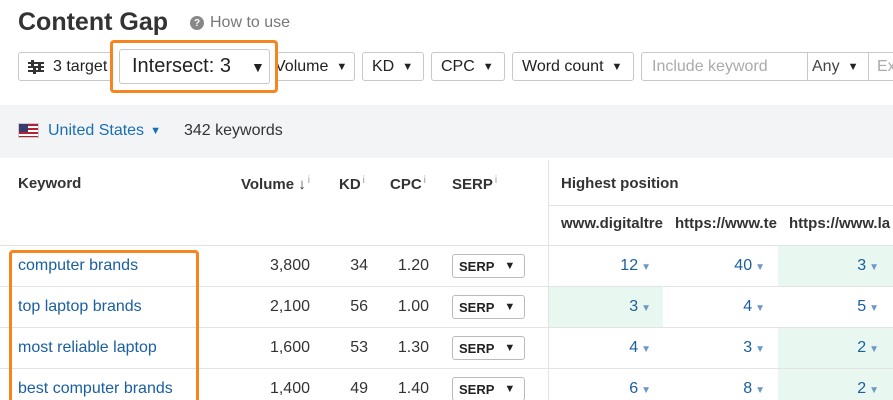 This screenshot has height=400, width=893. What do you see at coordinates (233, 130) in the screenshot?
I see `keyword-count: 342 keywords` at bounding box center [233, 130].